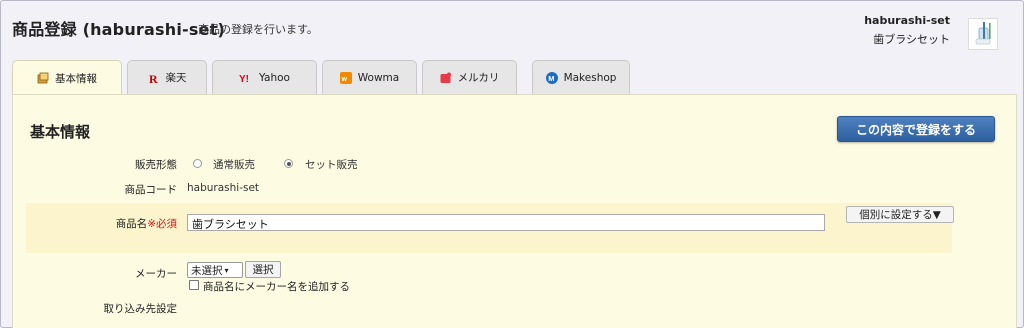 The width and height of the screenshot is (1024, 328). I want to click on tab-wowma: w Wowma, so click(369, 77).